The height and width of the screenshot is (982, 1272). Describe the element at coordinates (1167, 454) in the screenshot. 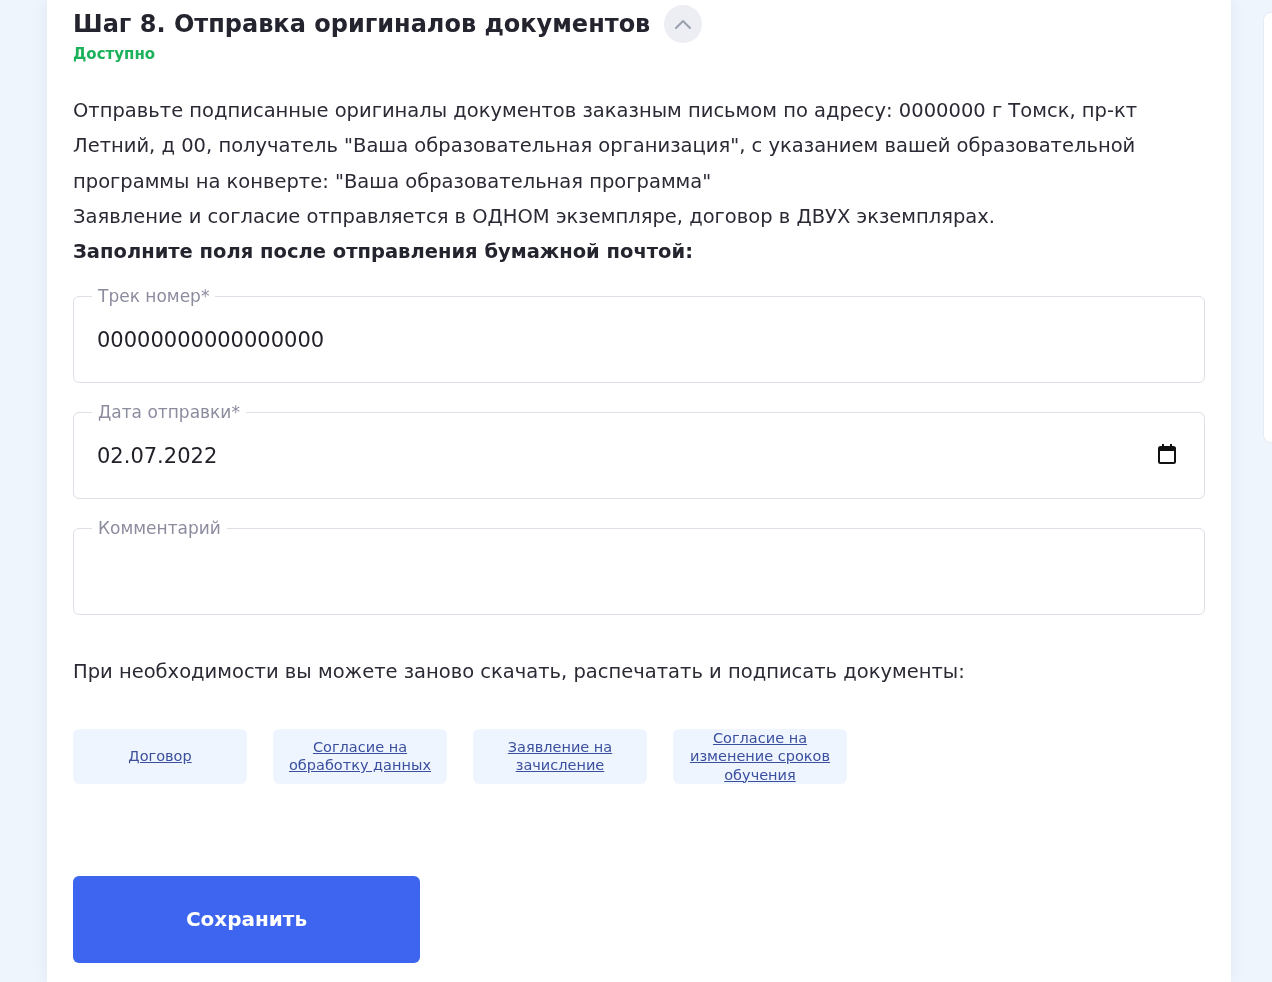

I see `calendar-icon` at that location.